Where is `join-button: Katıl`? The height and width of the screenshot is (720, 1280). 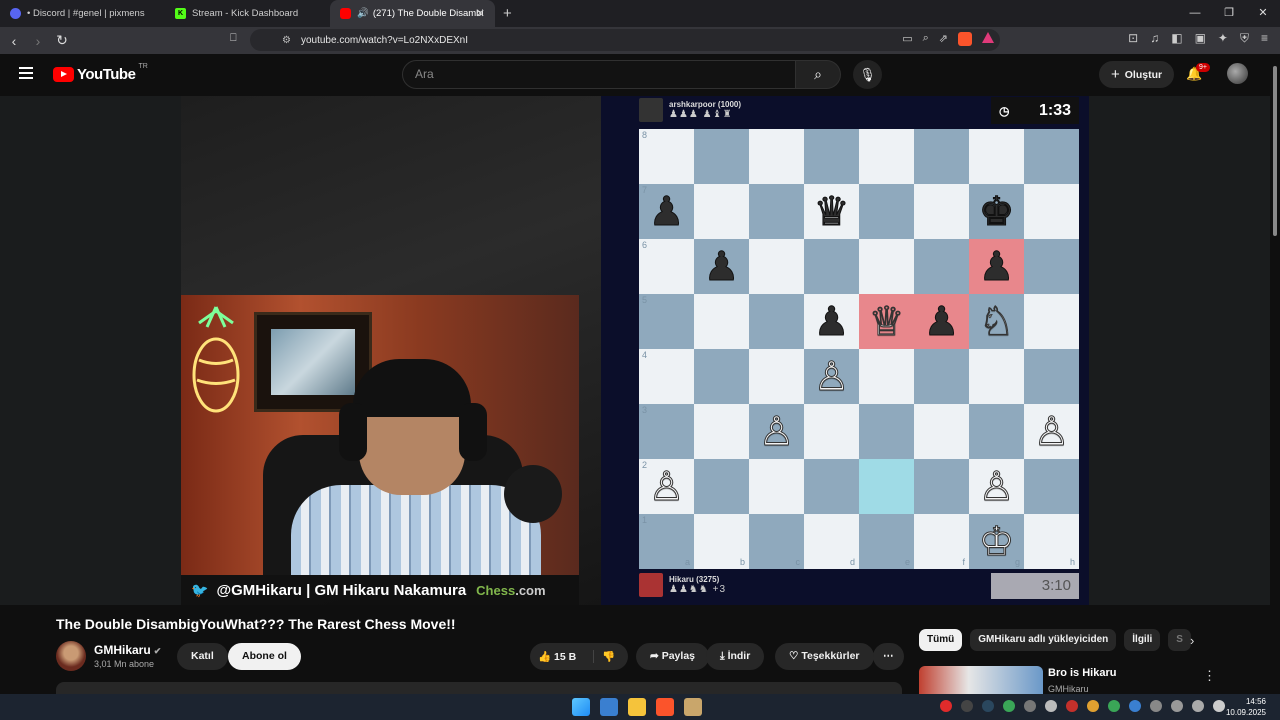
join-button: Katıl is located at coordinates (202, 656).